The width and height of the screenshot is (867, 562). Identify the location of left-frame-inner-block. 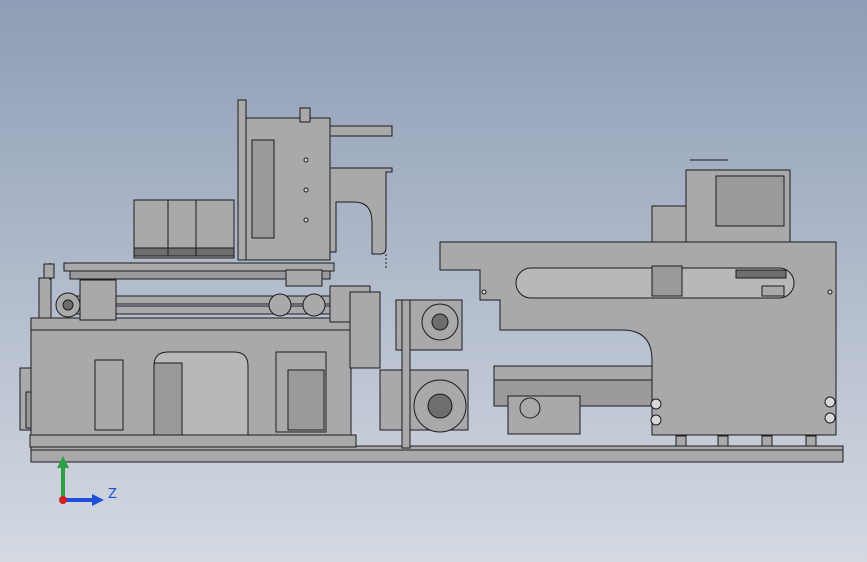
(168, 399).